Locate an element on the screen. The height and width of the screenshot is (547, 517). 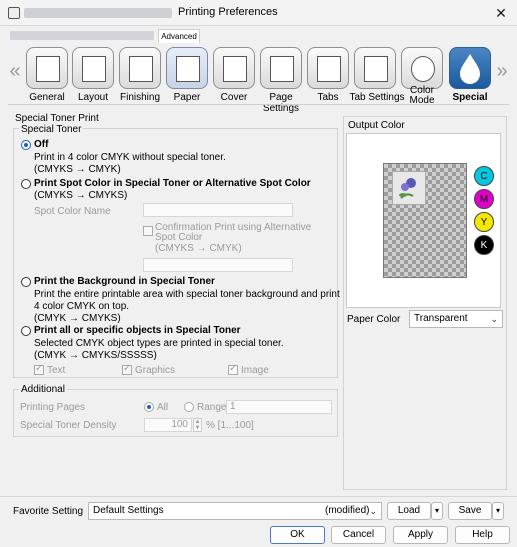
toolbar-page-settings-button is located at coordinates (281, 68).